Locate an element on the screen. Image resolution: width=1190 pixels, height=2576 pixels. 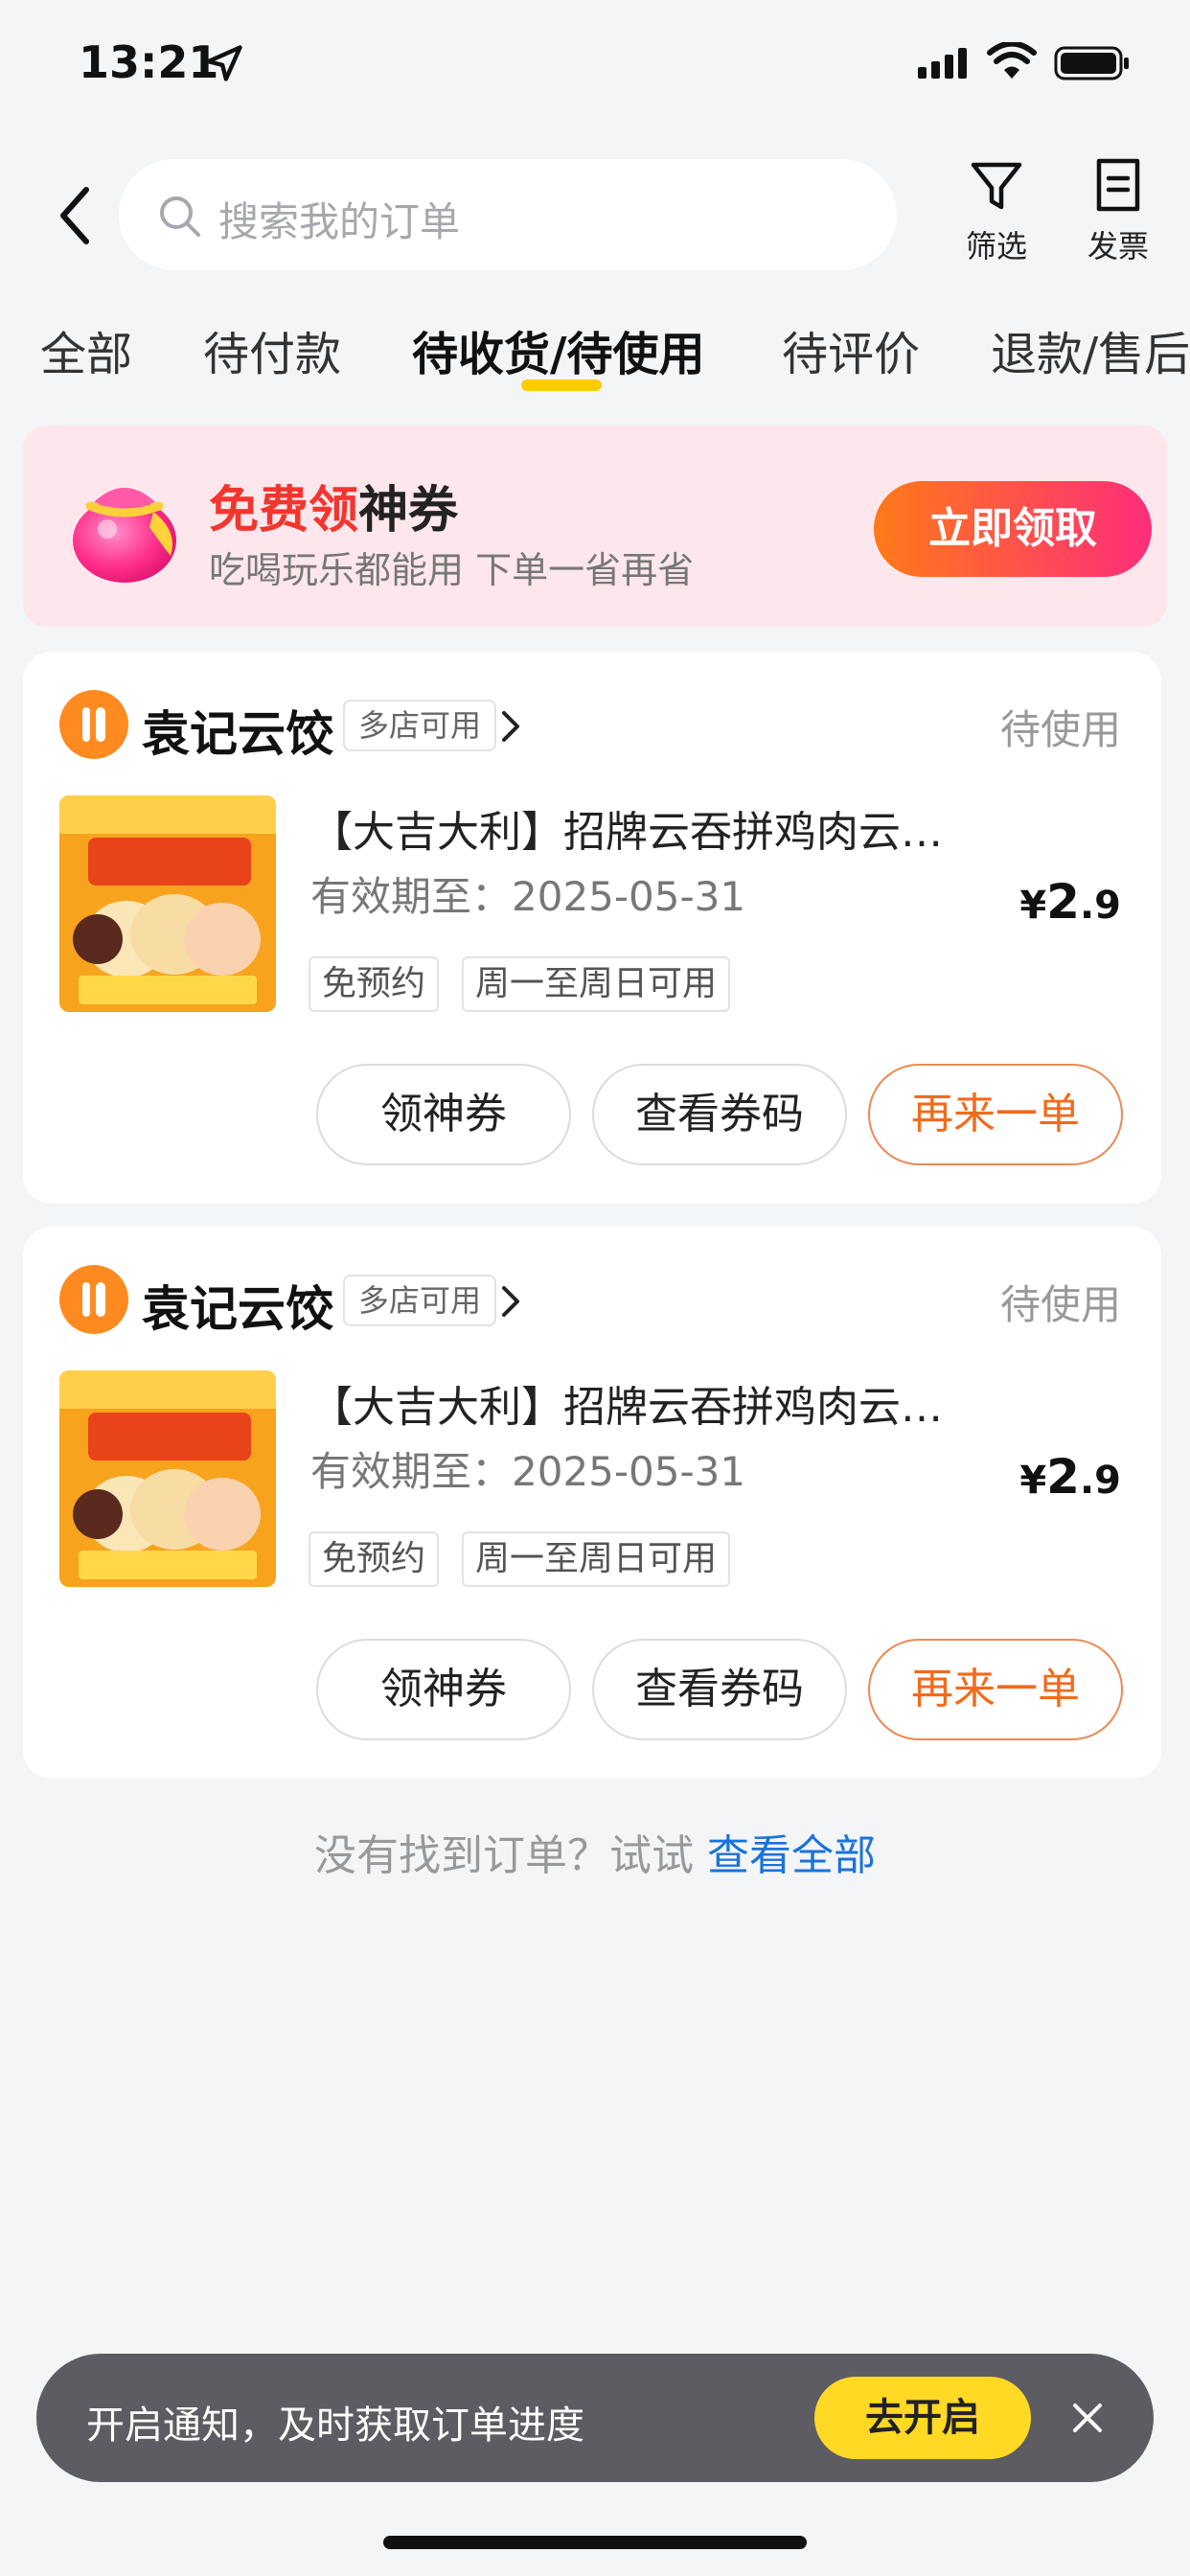
promo-title-highlight: 免费领 is located at coordinates (284, 511).